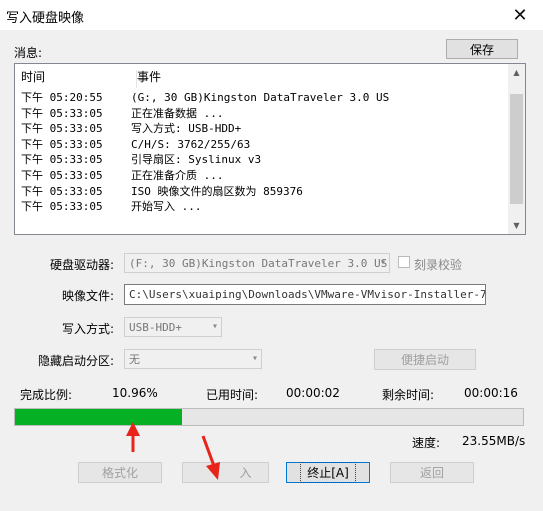  I want to click on arrow-up-icon, so click(133, 437).